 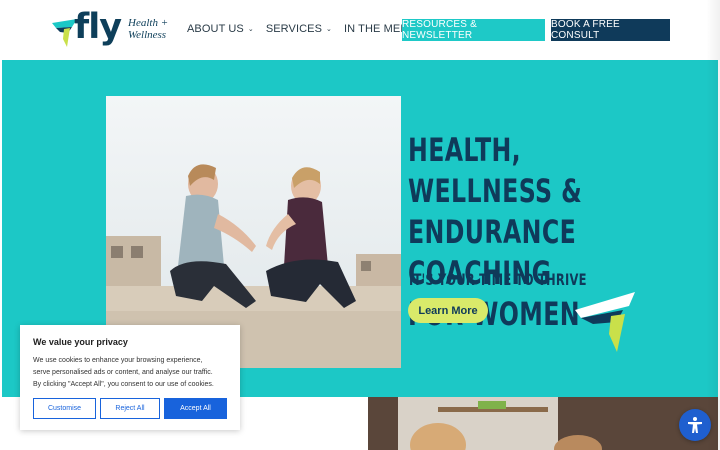 I want to click on brand-logo: fly Health + Wellness, so click(x=112, y=29).